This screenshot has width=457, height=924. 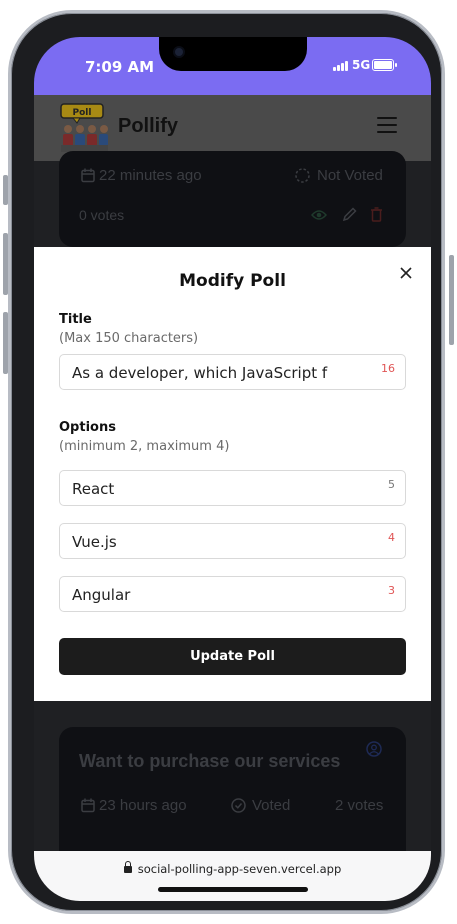 What do you see at coordinates (179, 52) in the screenshot?
I see `front-camera` at bounding box center [179, 52].